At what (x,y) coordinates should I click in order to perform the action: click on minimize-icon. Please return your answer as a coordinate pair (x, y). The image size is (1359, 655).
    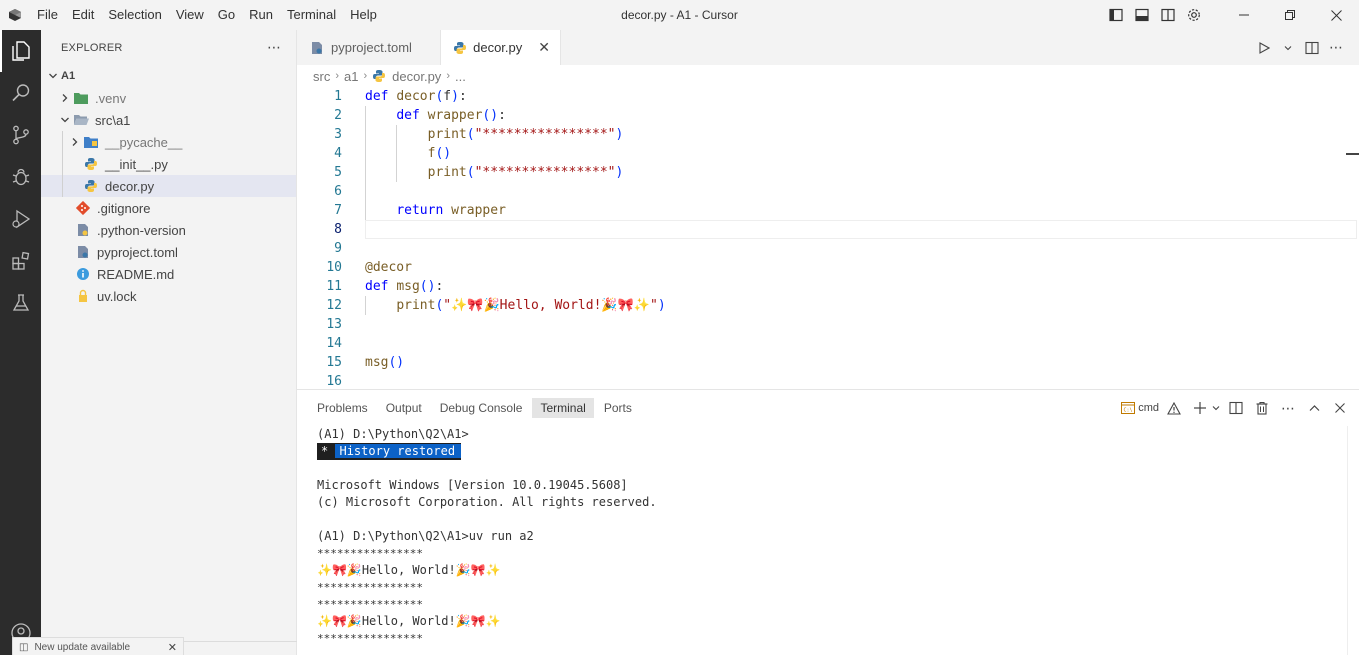
    Looking at the image, I should click on (1244, 15).